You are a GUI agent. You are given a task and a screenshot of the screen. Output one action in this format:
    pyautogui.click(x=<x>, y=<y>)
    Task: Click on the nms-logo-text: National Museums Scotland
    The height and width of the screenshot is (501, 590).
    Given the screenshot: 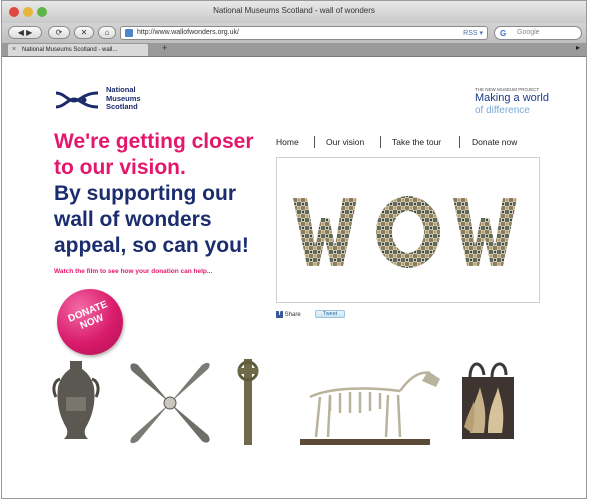 What is the action you would take?
    pyautogui.click(x=123, y=98)
    